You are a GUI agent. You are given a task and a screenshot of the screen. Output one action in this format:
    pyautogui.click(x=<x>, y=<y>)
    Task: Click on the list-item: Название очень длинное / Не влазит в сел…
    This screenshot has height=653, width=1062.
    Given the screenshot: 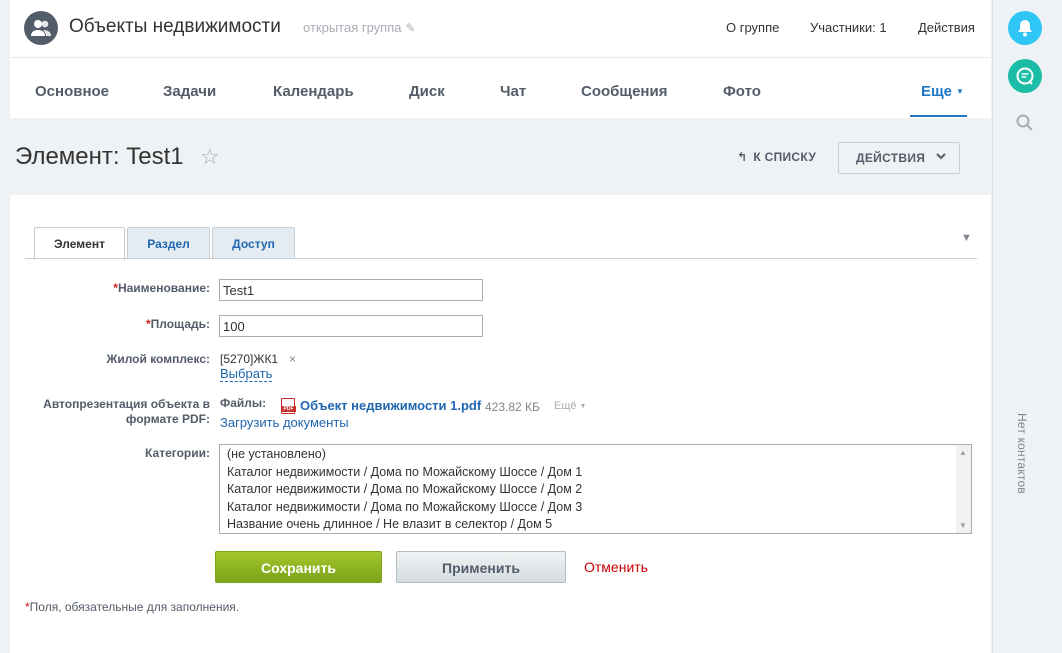 What is the action you would take?
    pyautogui.click(x=389, y=524)
    